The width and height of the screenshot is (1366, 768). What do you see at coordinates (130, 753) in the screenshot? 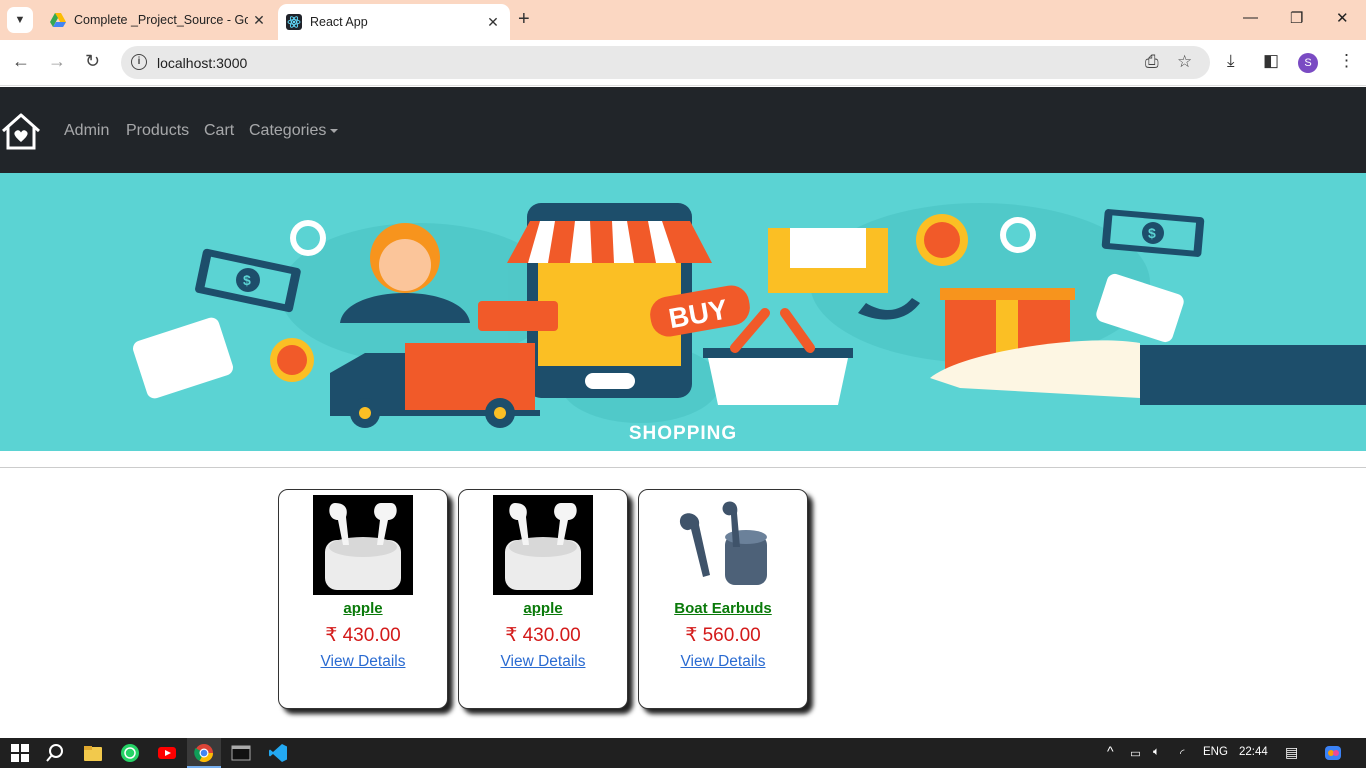
I see `whatsapp-icon` at bounding box center [130, 753].